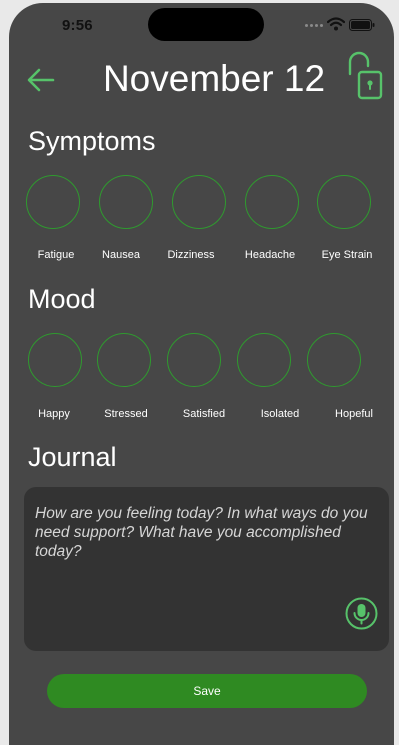 The height and width of the screenshot is (745, 399). I want to click on microphone-icon, so click(361, 613).